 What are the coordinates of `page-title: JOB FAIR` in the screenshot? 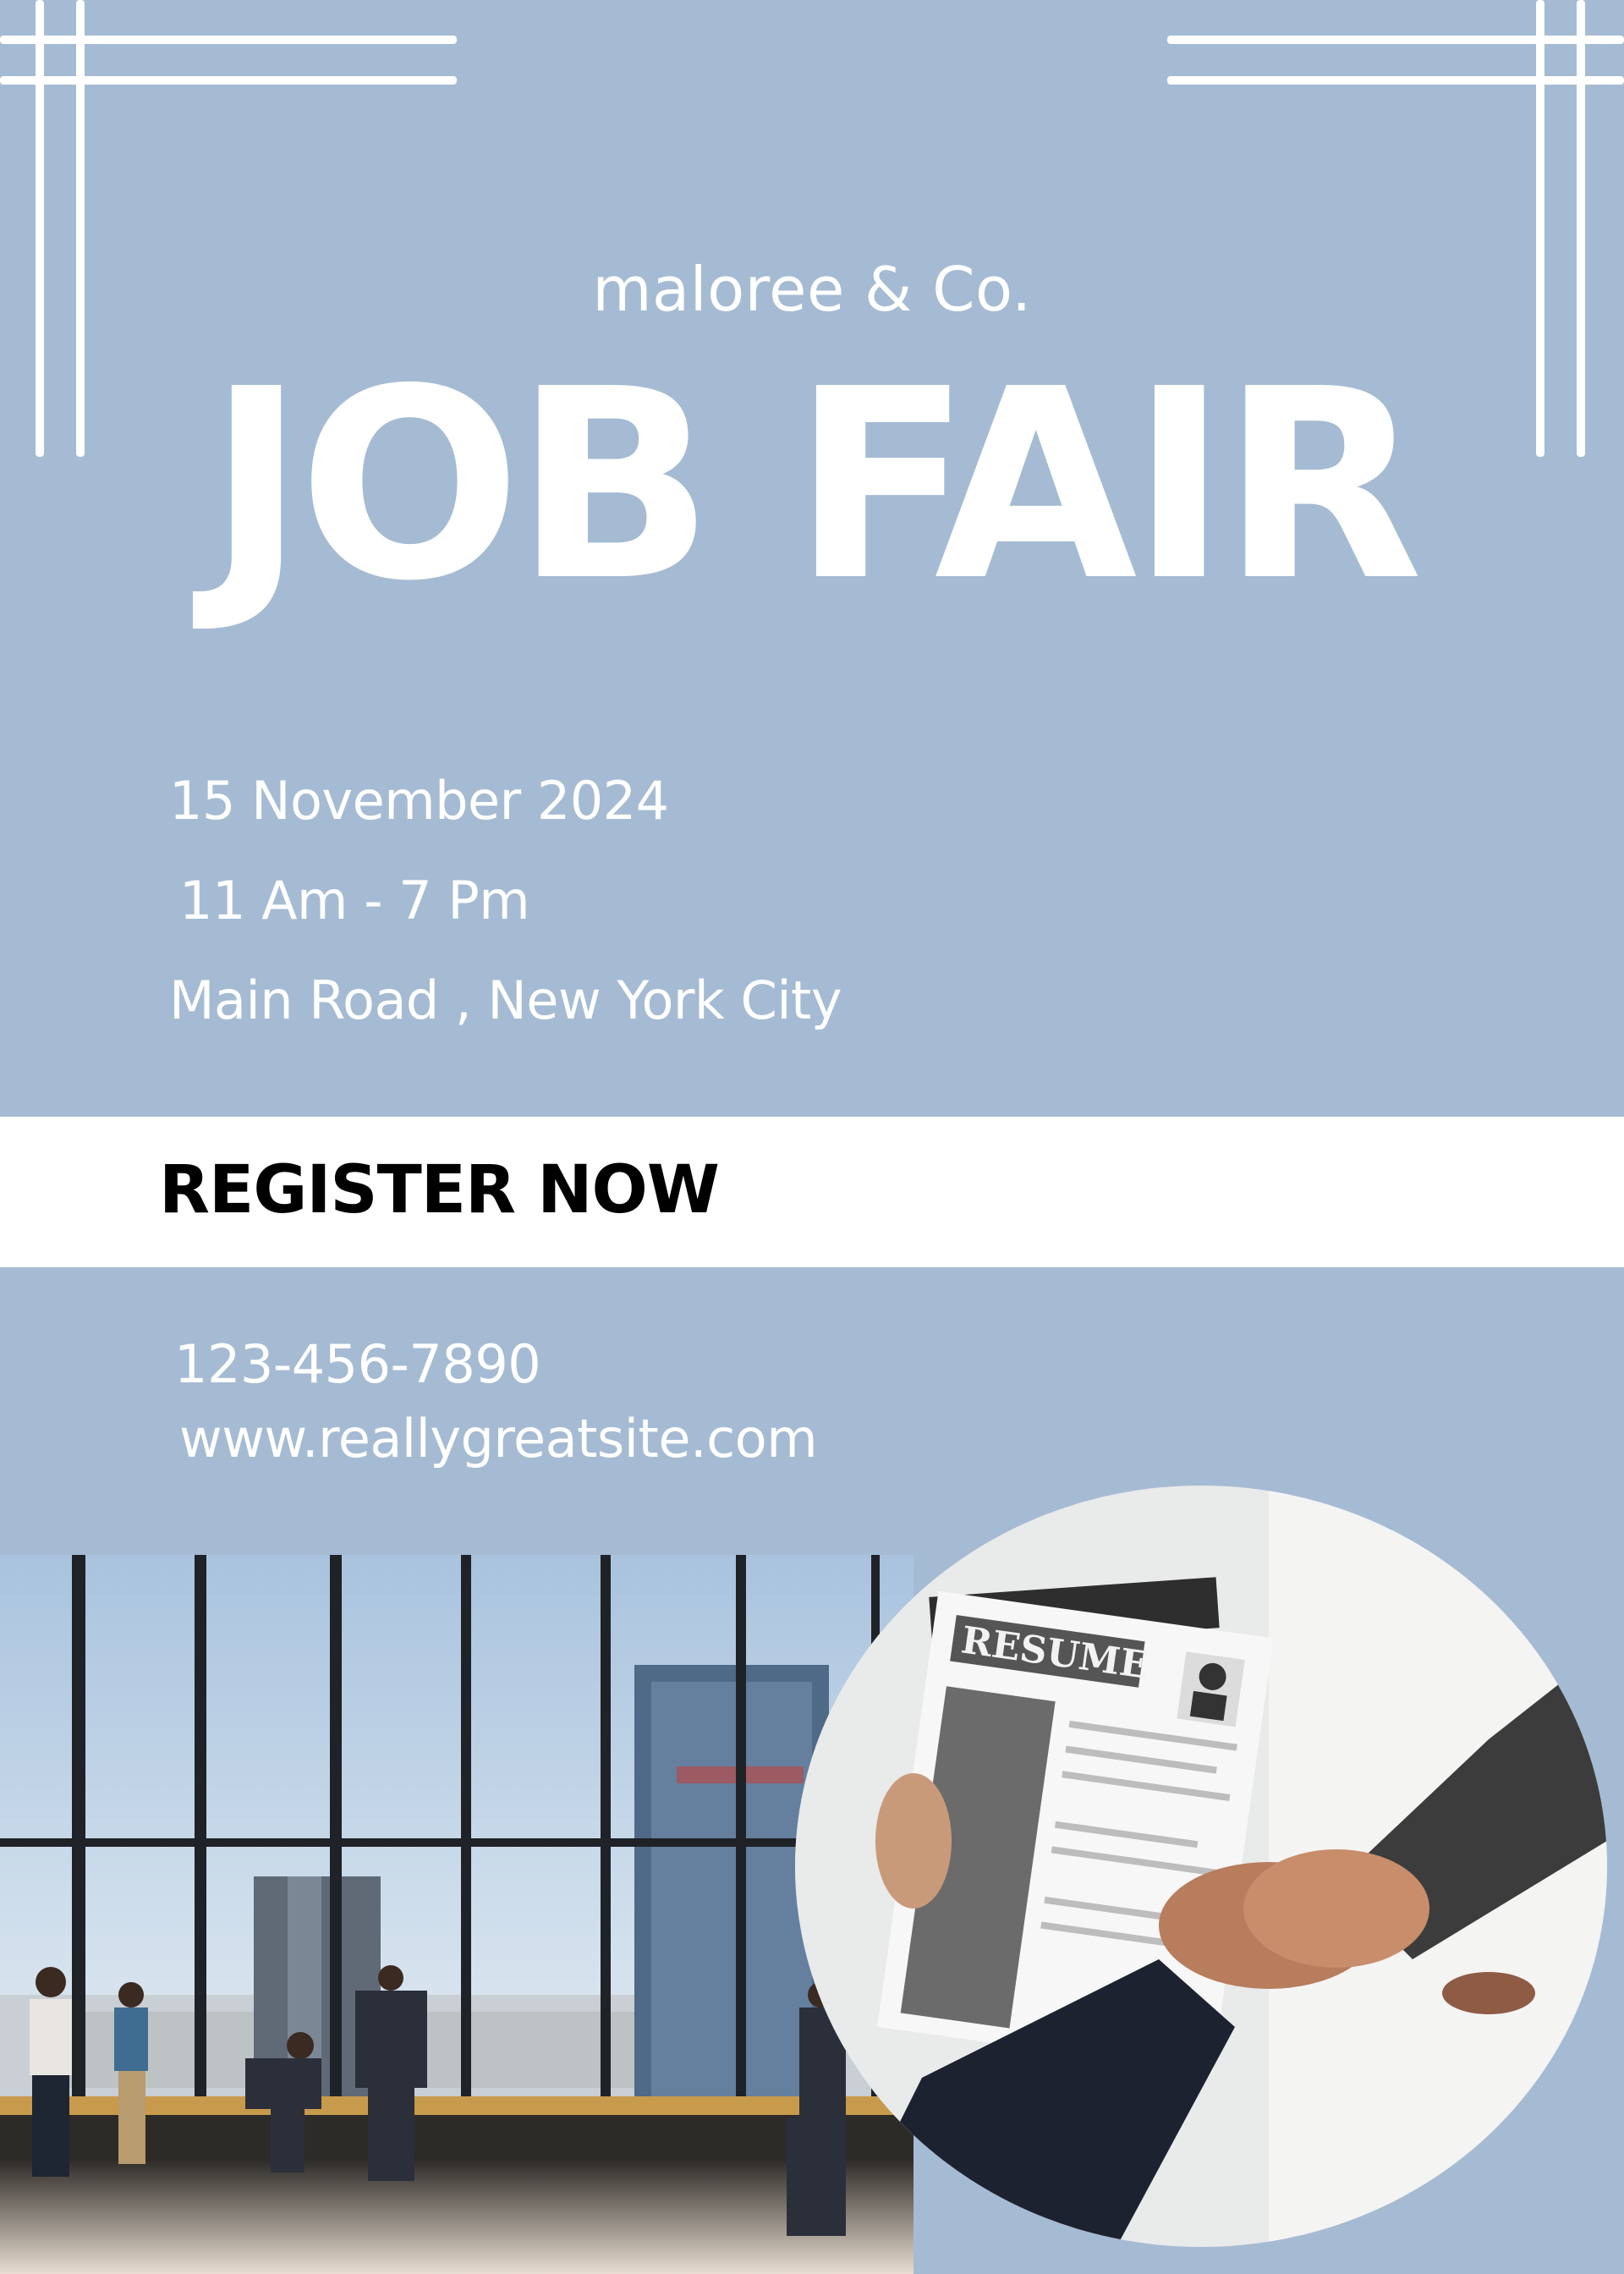 It's located at (815, 486).